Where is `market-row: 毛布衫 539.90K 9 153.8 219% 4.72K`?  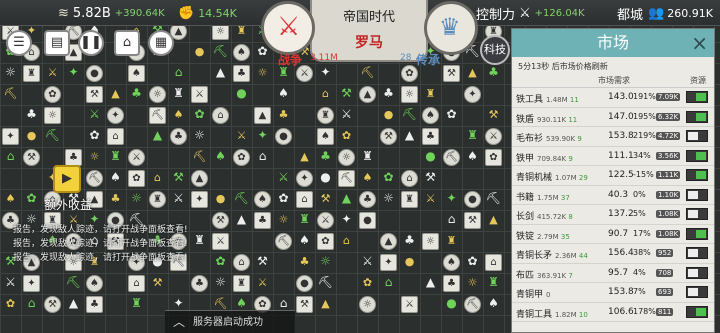
market-row: 毛布衫 539.90K 9 153.8 219% 4.72K is located at coordinates (613, 137).